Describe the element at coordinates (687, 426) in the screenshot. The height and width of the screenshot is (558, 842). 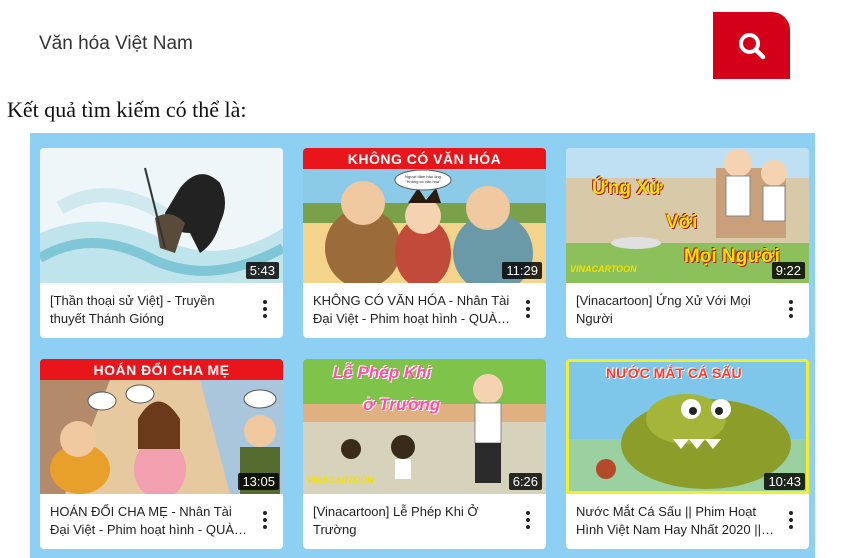
I see `video-thumbnail: NƯỚC MẮT CÁ SẤU 10:43` at that location.